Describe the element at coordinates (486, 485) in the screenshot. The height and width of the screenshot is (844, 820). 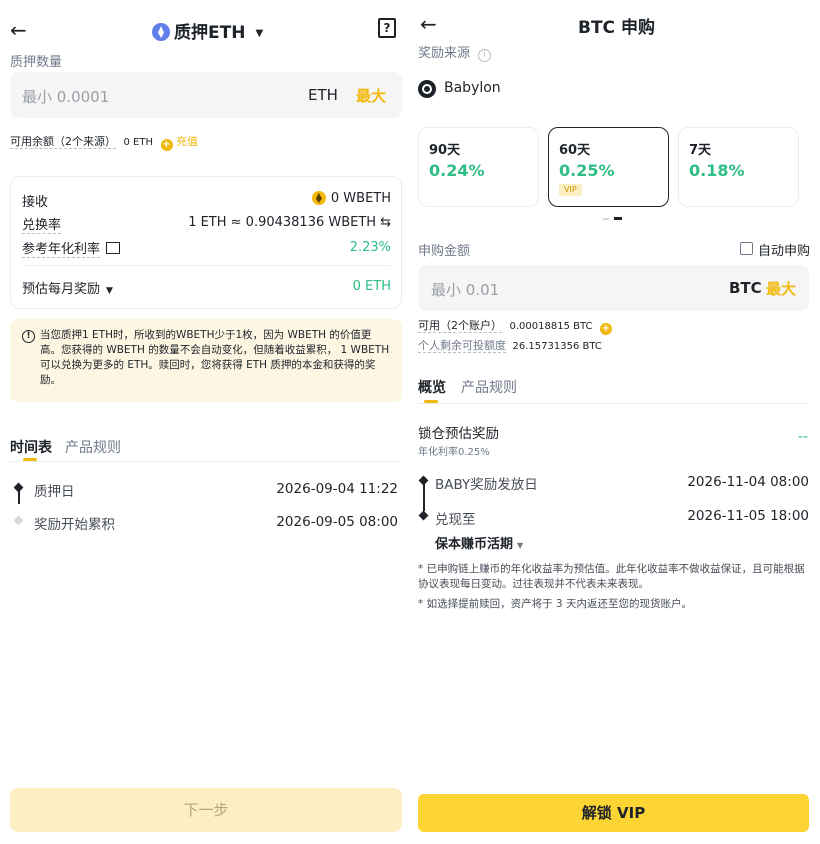
I see `timeline-label: BABY奖励发放日` at that location.